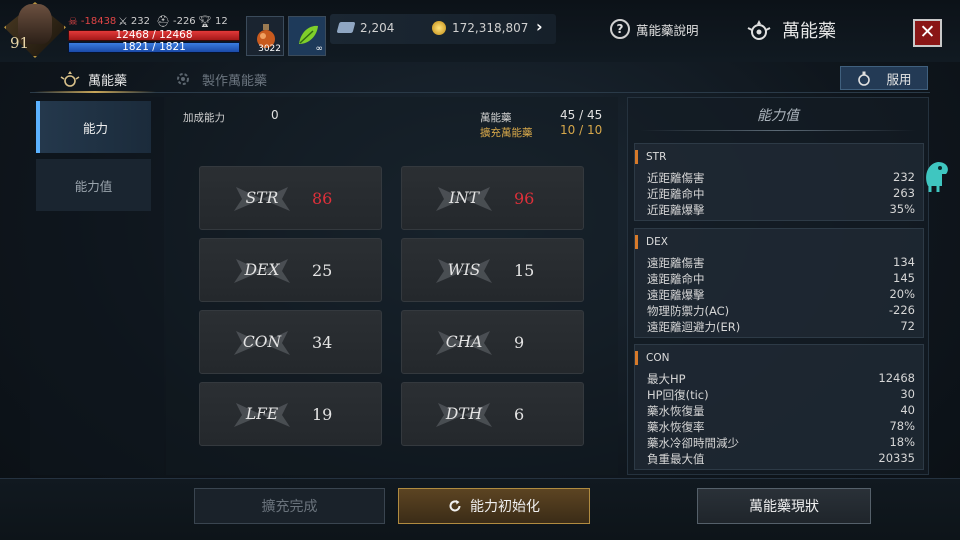 The width and height of the screenshot is (960, 540). What do you see at coordinates (902, 426) in the screenshot?
I see `ability-row-value: 78%` at bounding box center [902, 426].